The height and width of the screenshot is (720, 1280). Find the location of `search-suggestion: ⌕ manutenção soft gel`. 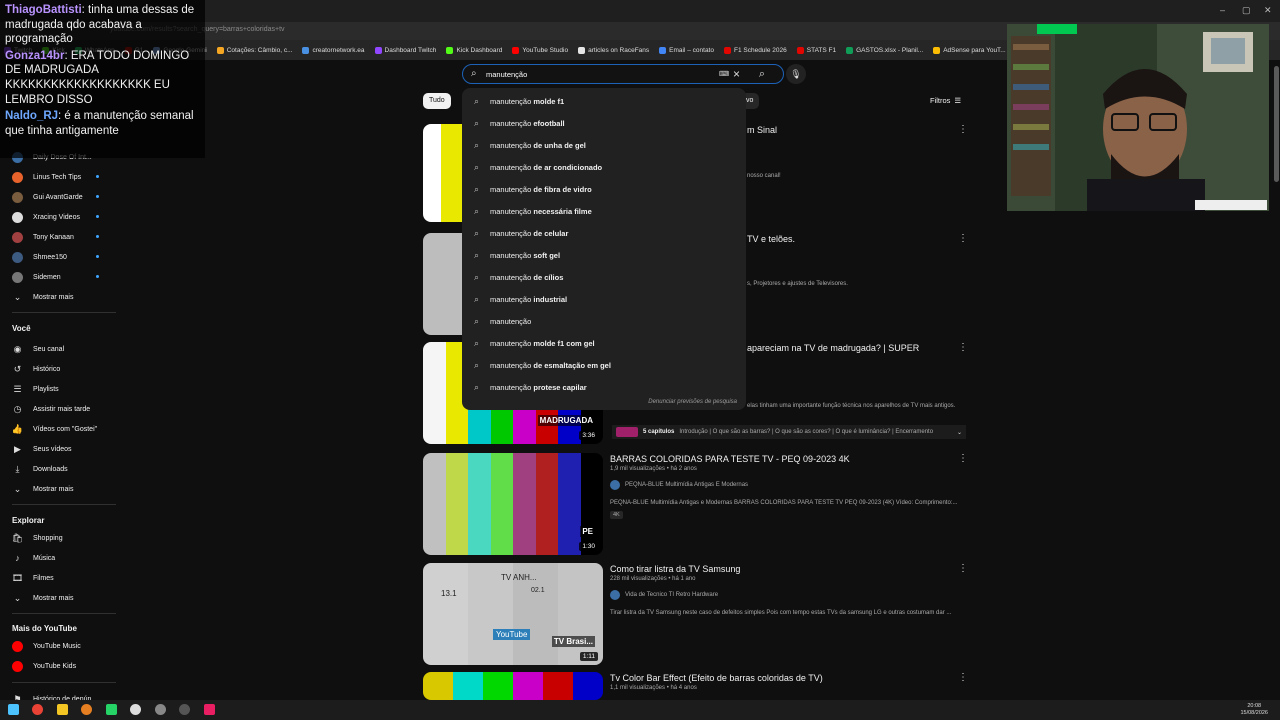

search-suggestion: ⌕ manutenção soft gel is located at coordinates (517, 255).